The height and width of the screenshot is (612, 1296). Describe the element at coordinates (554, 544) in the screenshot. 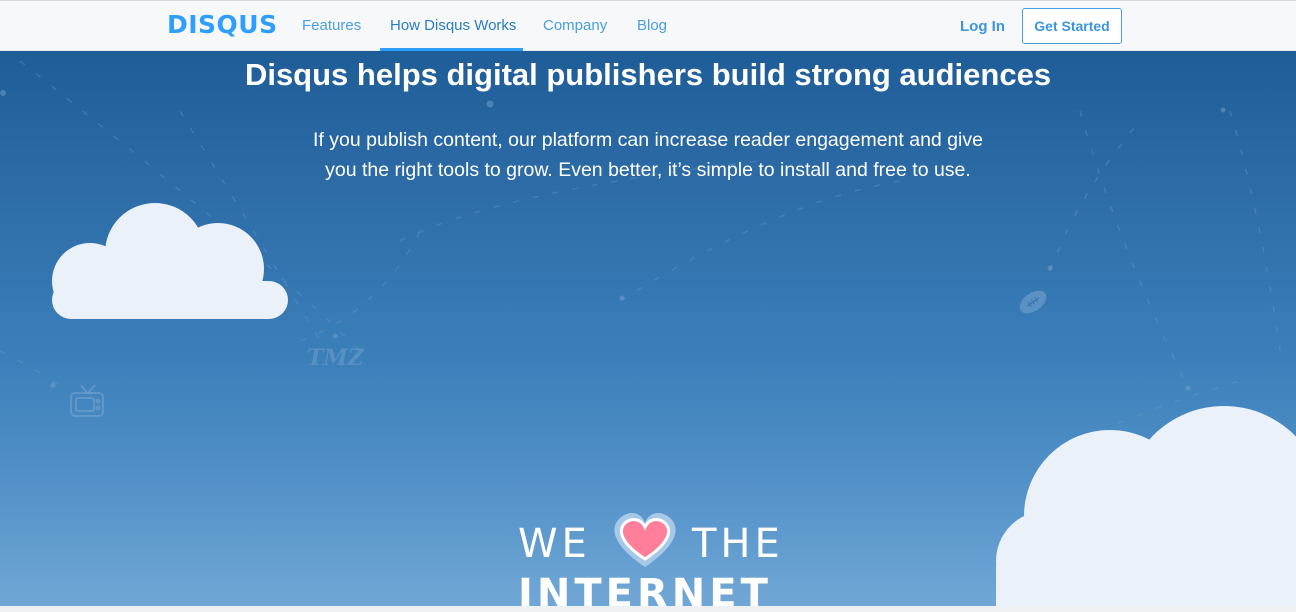

I see `we-text: WE` at that location.